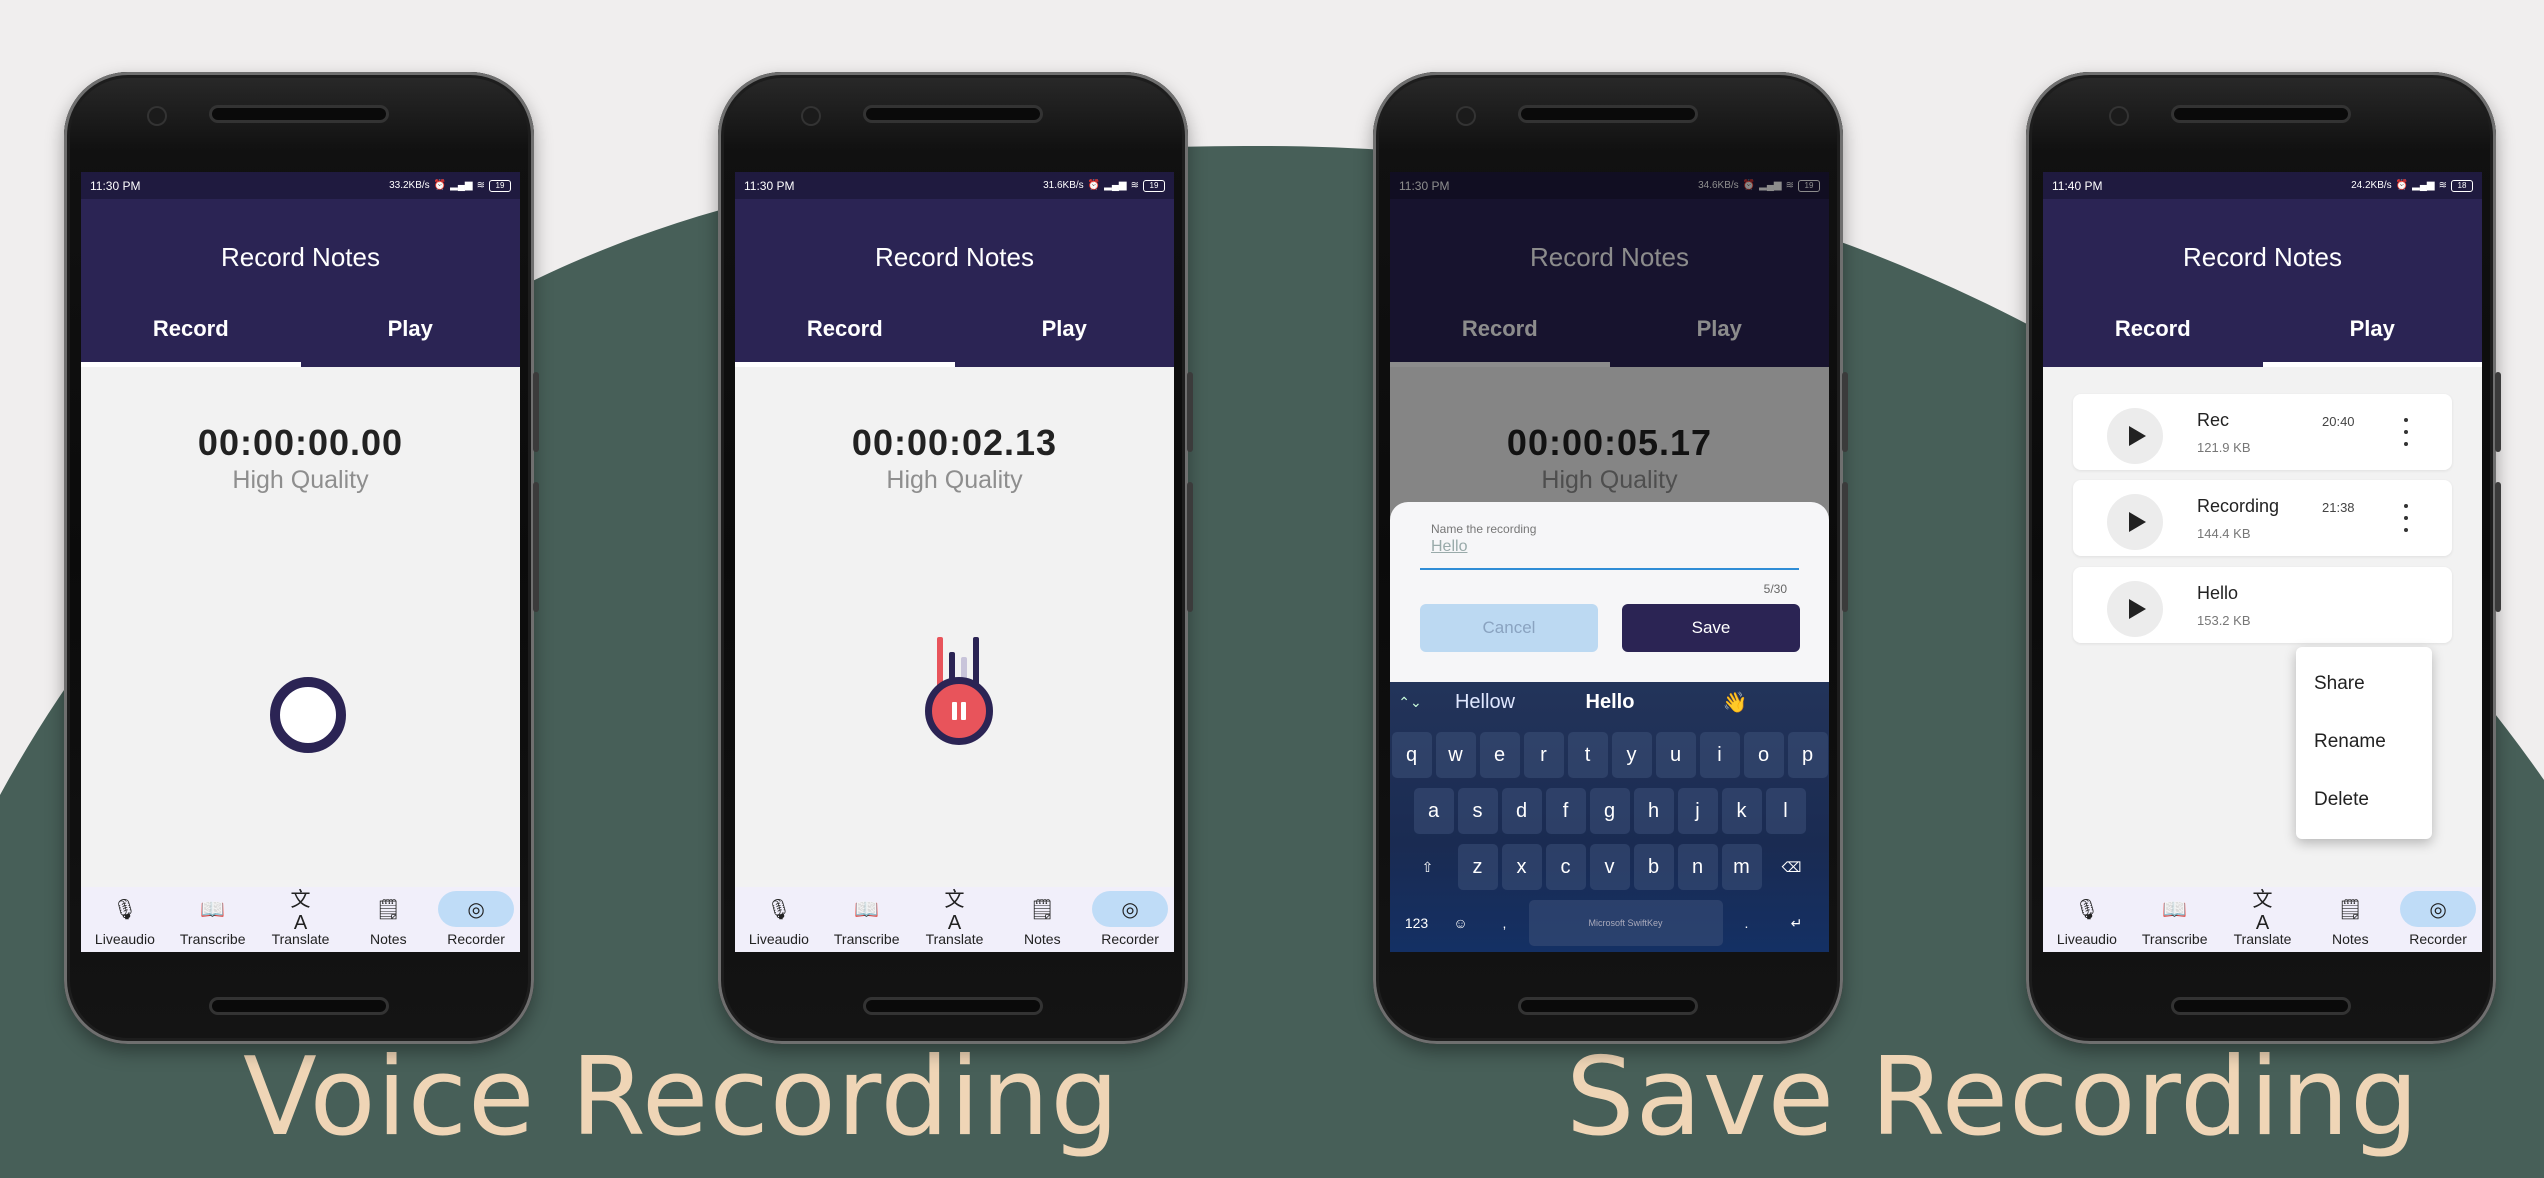  Describe the element at coordinates (1797, 923) in the screenshot. I see `enter-key: ↵` at that location.